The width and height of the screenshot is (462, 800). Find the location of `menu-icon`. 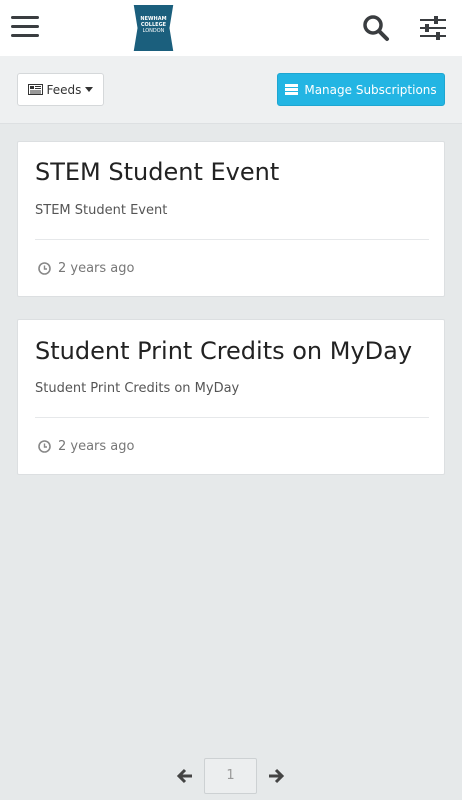

menu-icon is located at coordinates (25, 27).